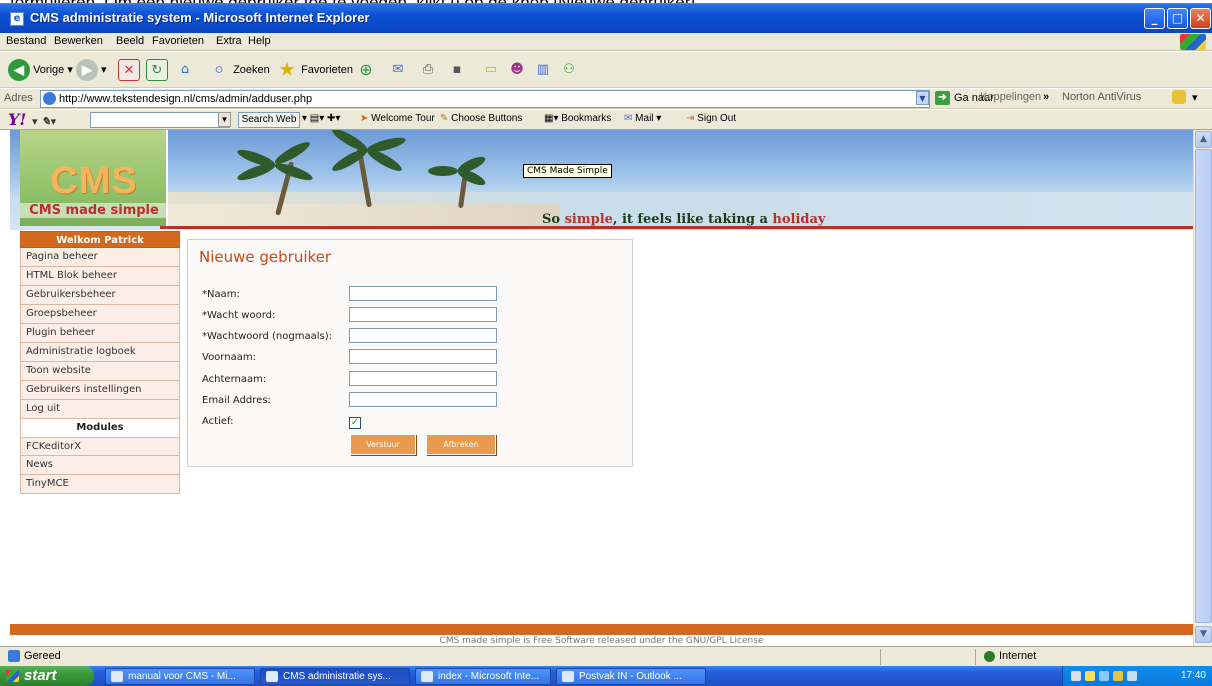 The height and width of the screenshot is (686, 1212). I want to click on wachtwoord-nogmaals-input, so click(423, 335).